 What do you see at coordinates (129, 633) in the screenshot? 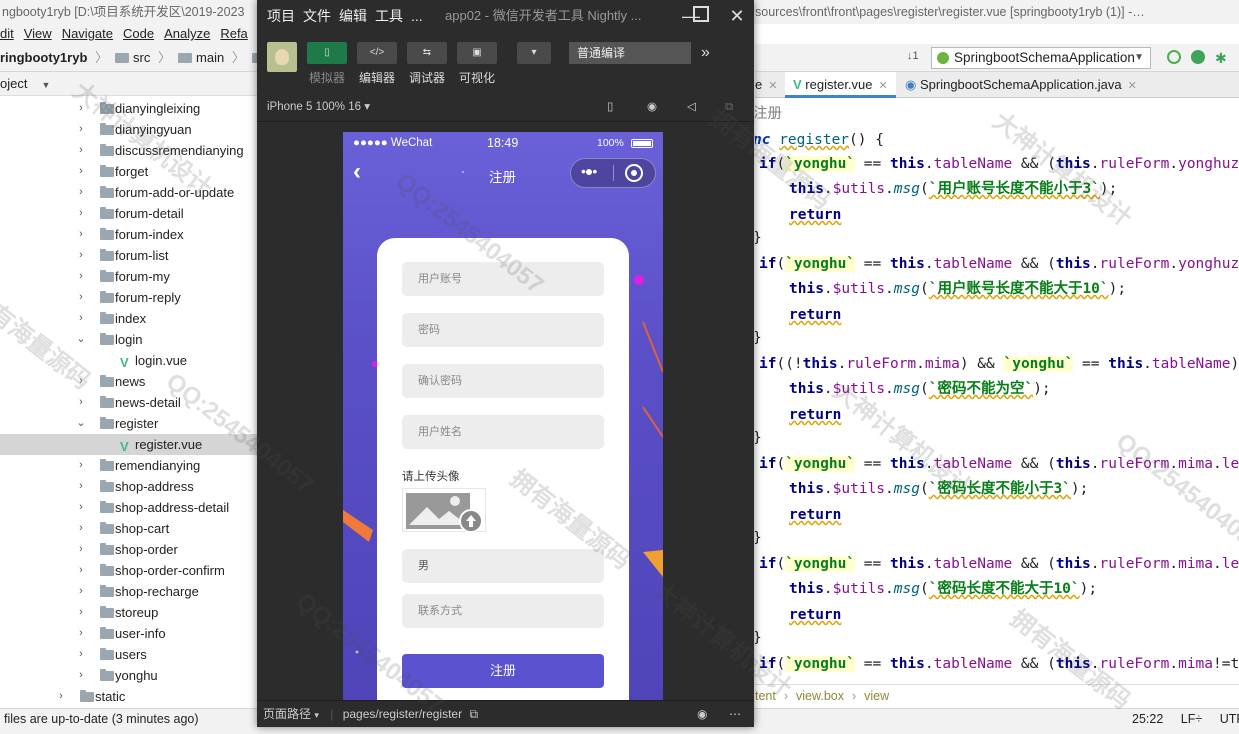
I see `tree-item: › user-info` at bounding box center [129, 633].